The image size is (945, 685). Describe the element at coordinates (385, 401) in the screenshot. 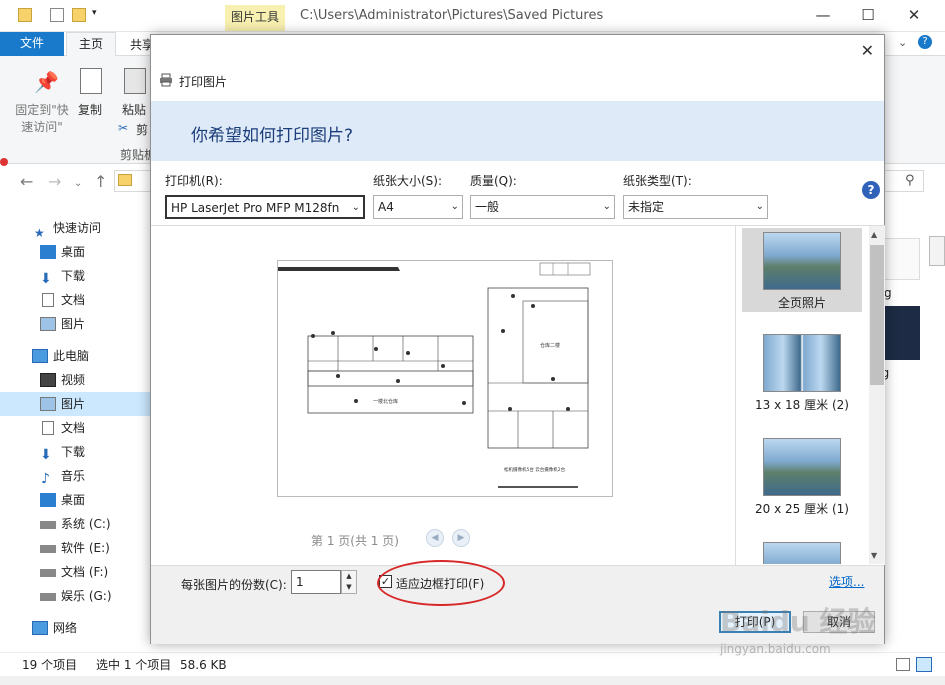

I see `preview-text: 一楼北仓库` at that location.